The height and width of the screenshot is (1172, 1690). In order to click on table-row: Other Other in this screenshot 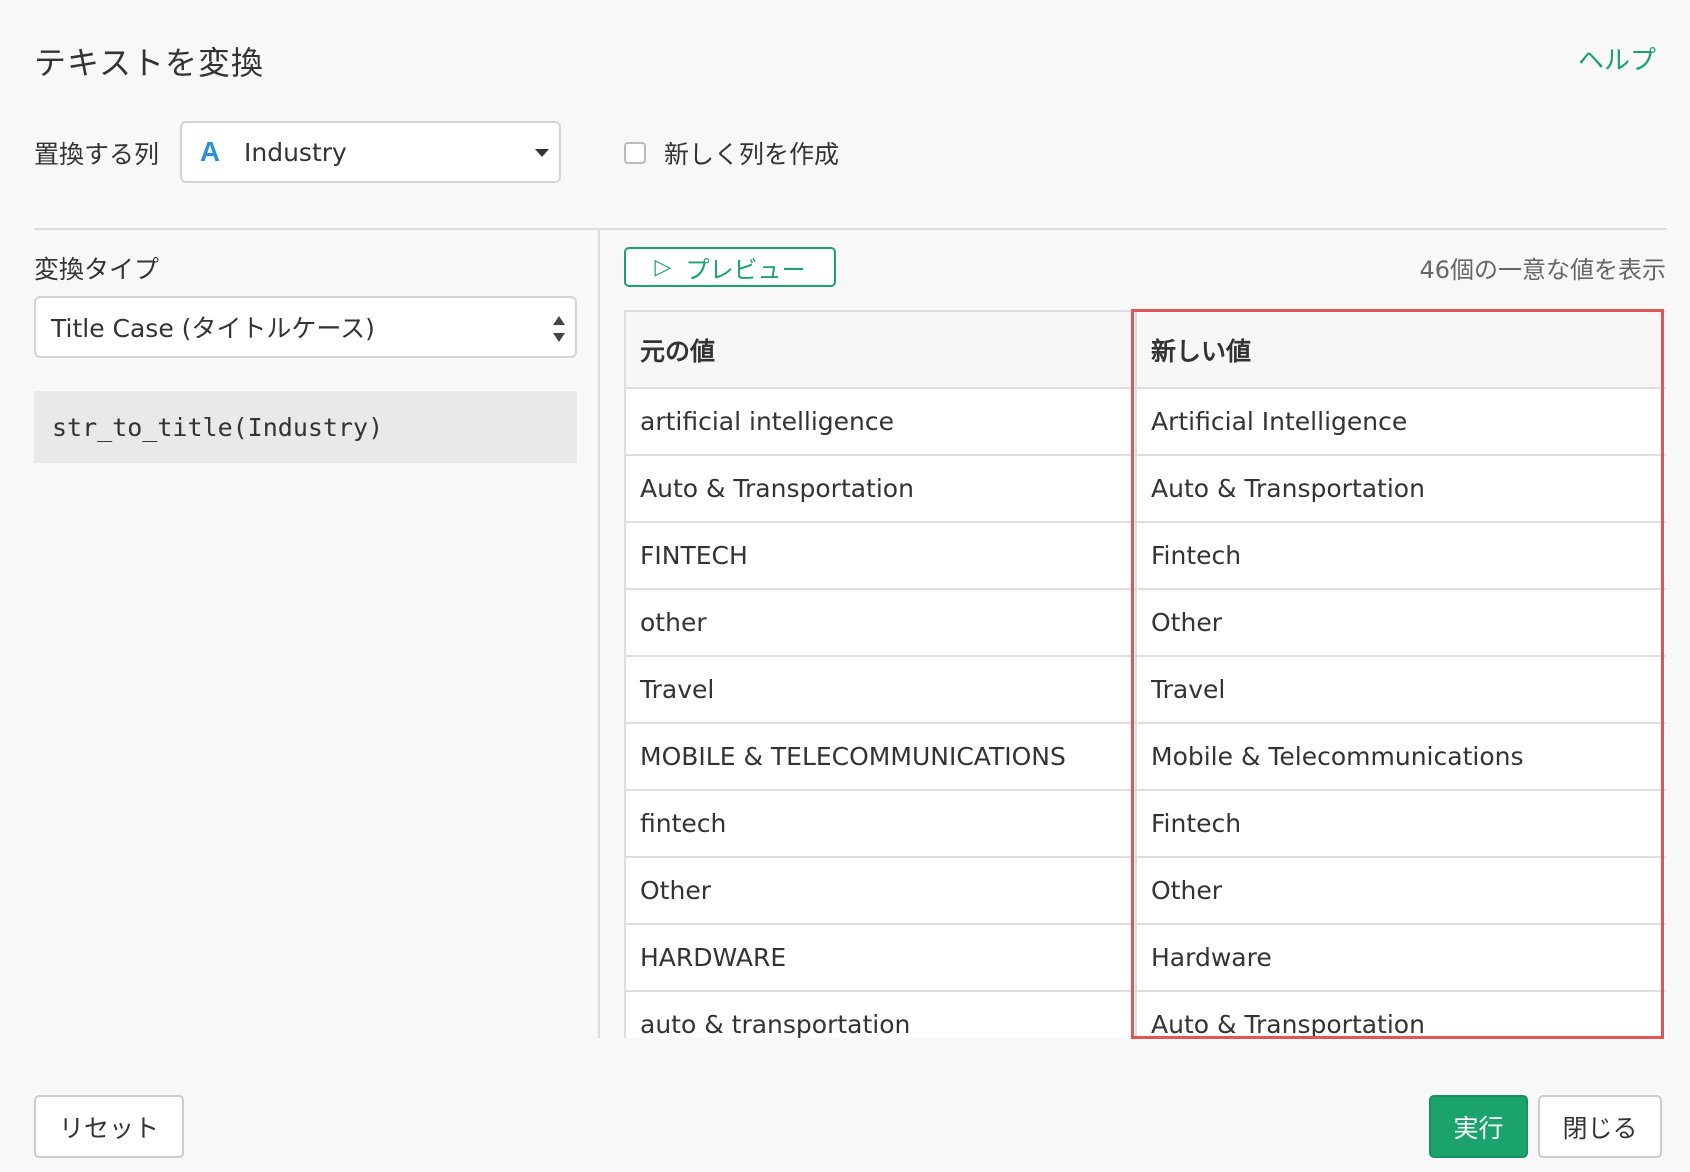, I will do `click(1146, 891)`.